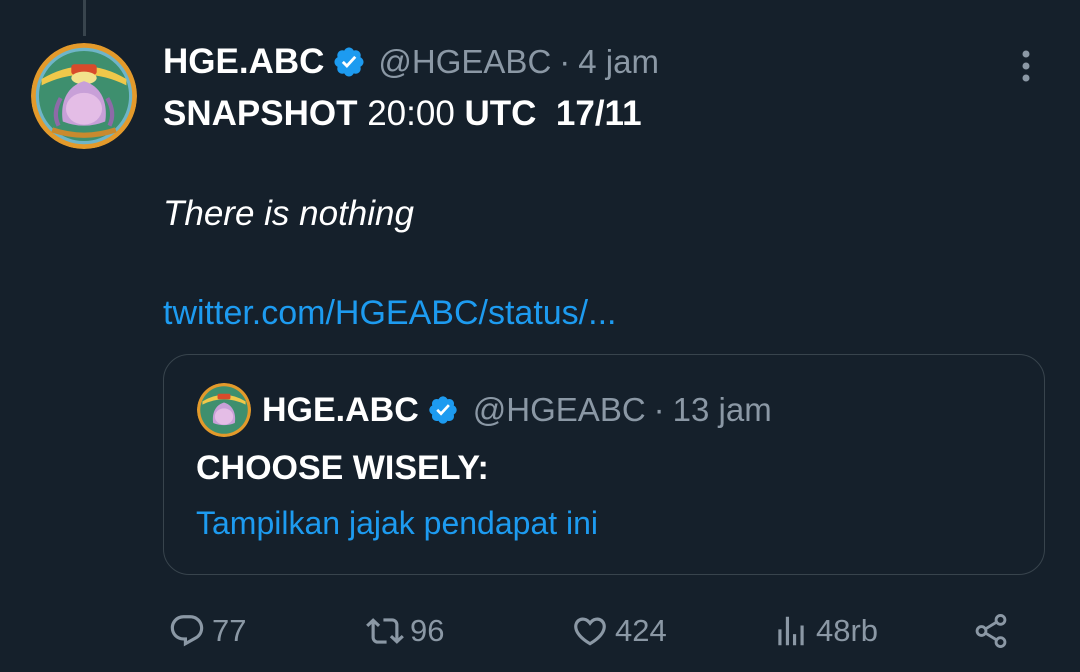  I want to click on action-bar: 77 96 424 48rb, so click(540, 631).